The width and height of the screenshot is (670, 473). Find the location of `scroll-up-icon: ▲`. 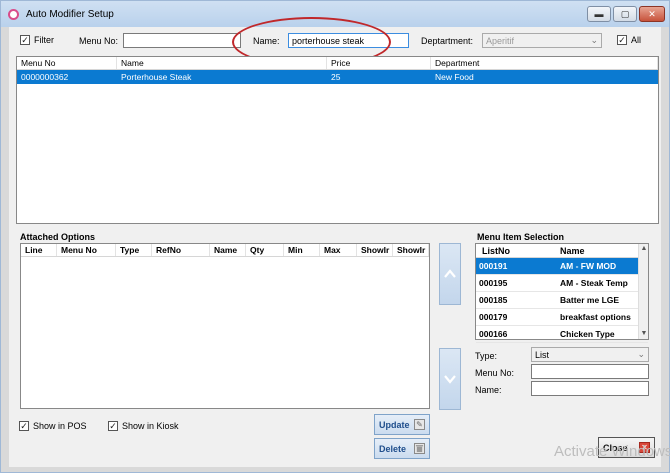

scroll-up-icon: ▲ is located at coordinates (644, 249).